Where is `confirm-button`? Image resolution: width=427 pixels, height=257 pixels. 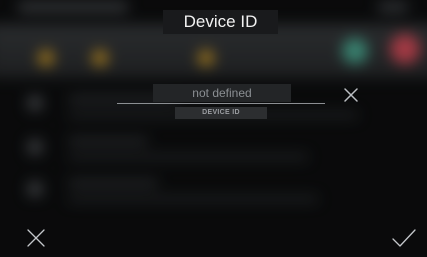 confirm-button is located at coordinates (404, 238).